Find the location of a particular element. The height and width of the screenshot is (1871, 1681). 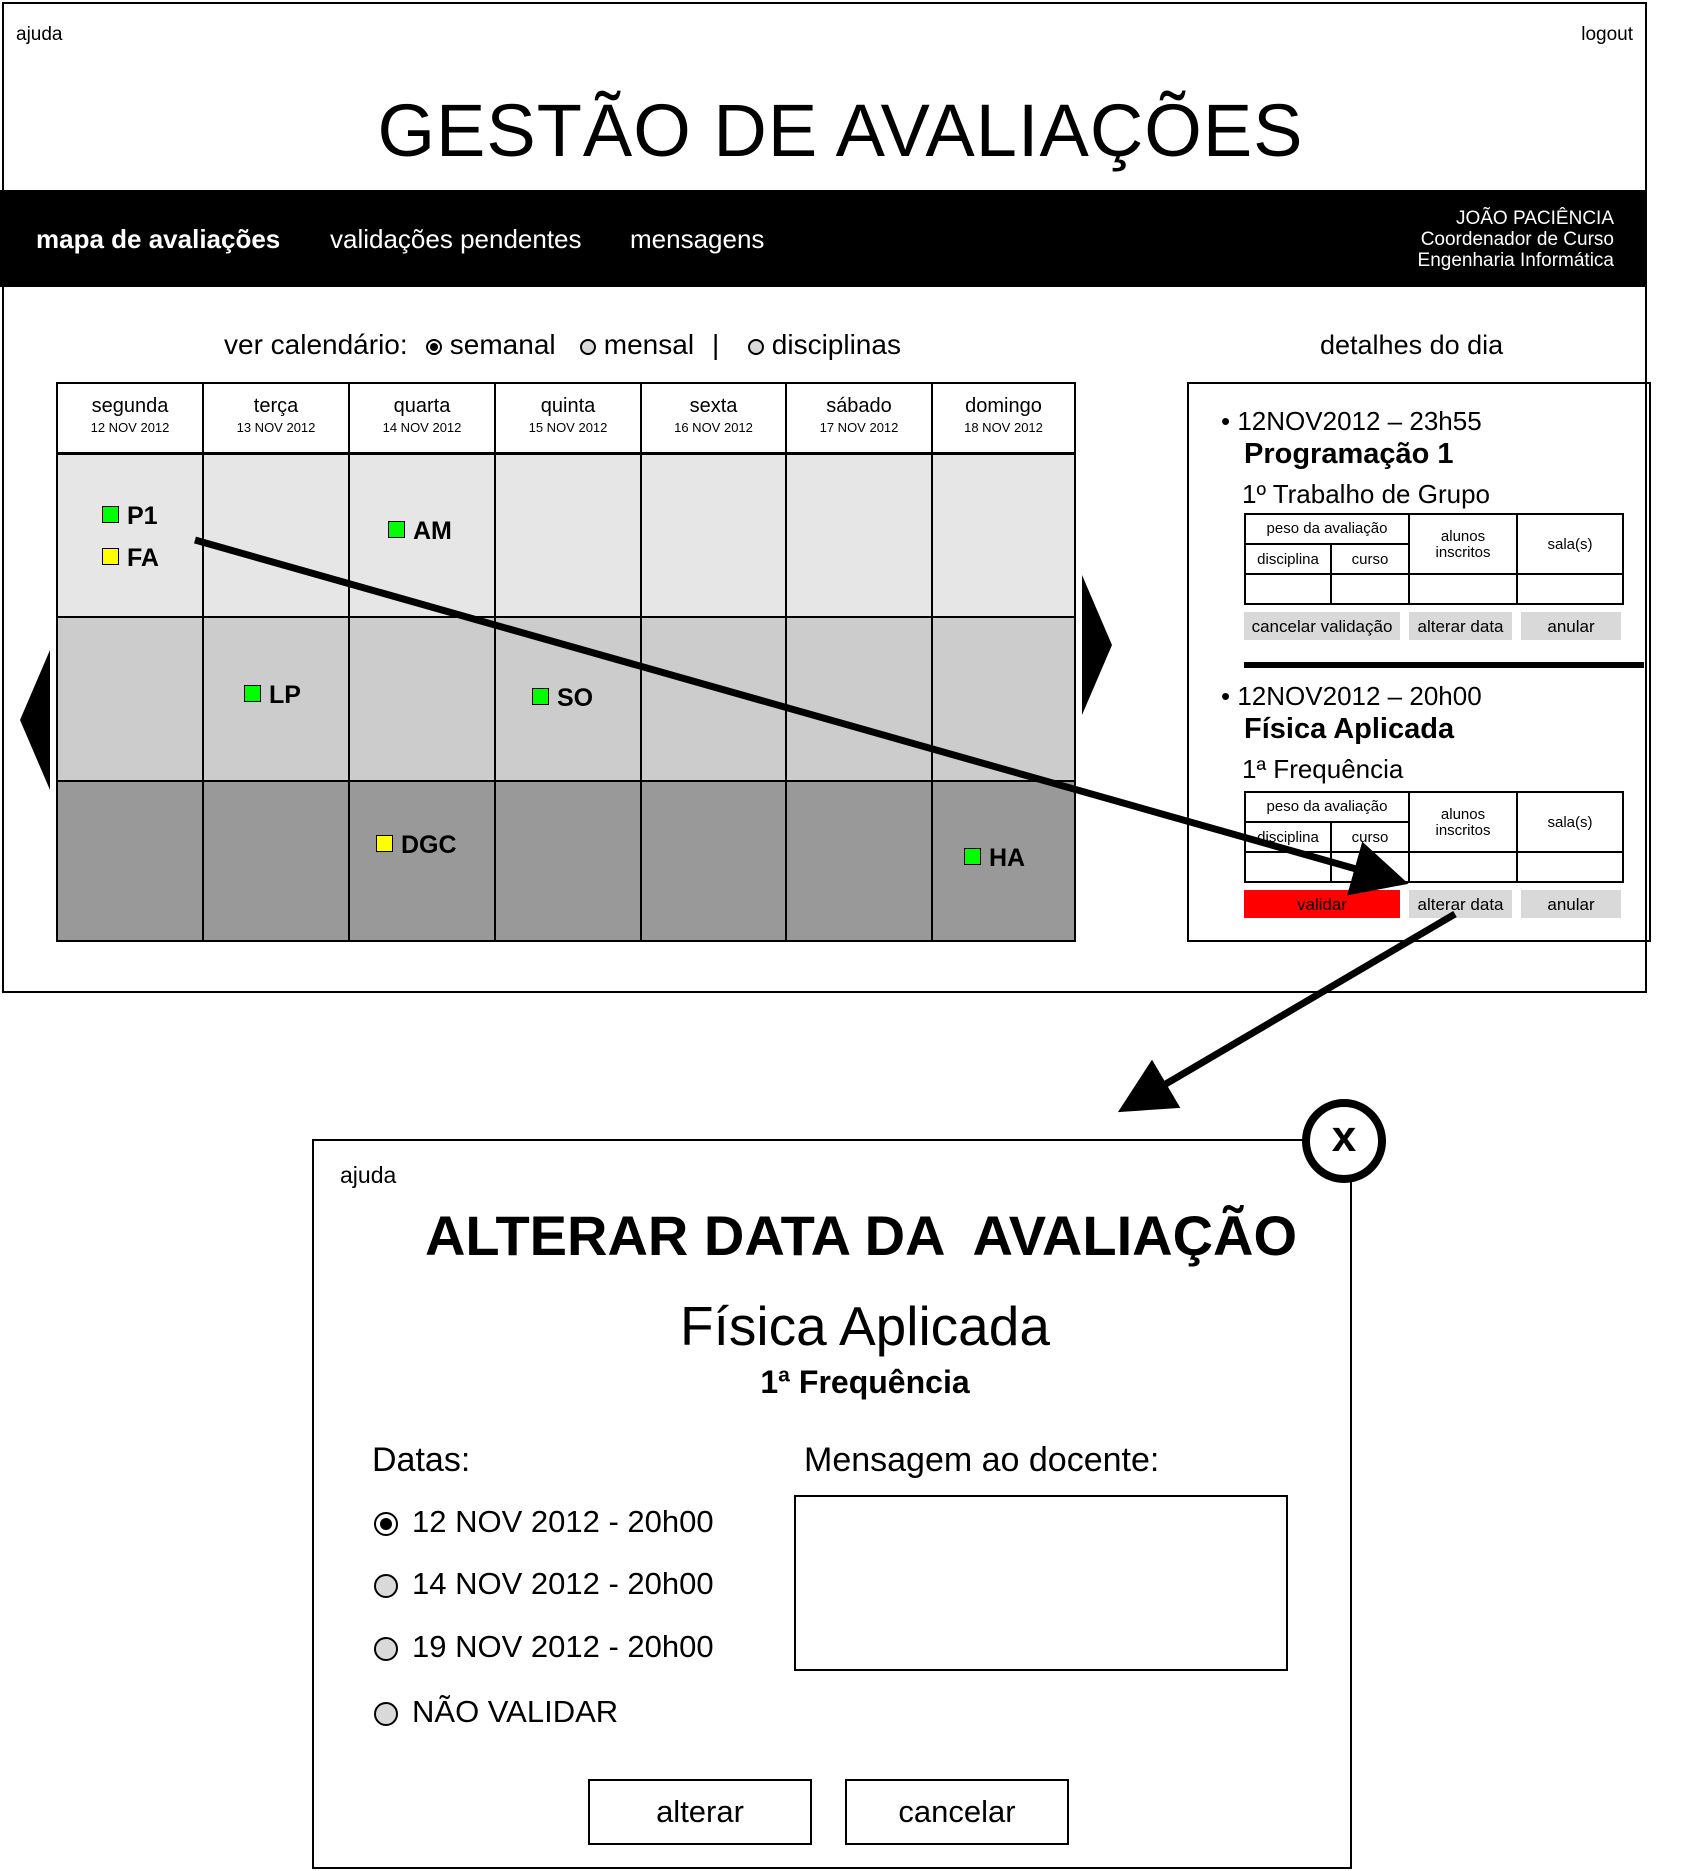

message-label: Mensagem ao docente: is located at coordinates (982, 1460).